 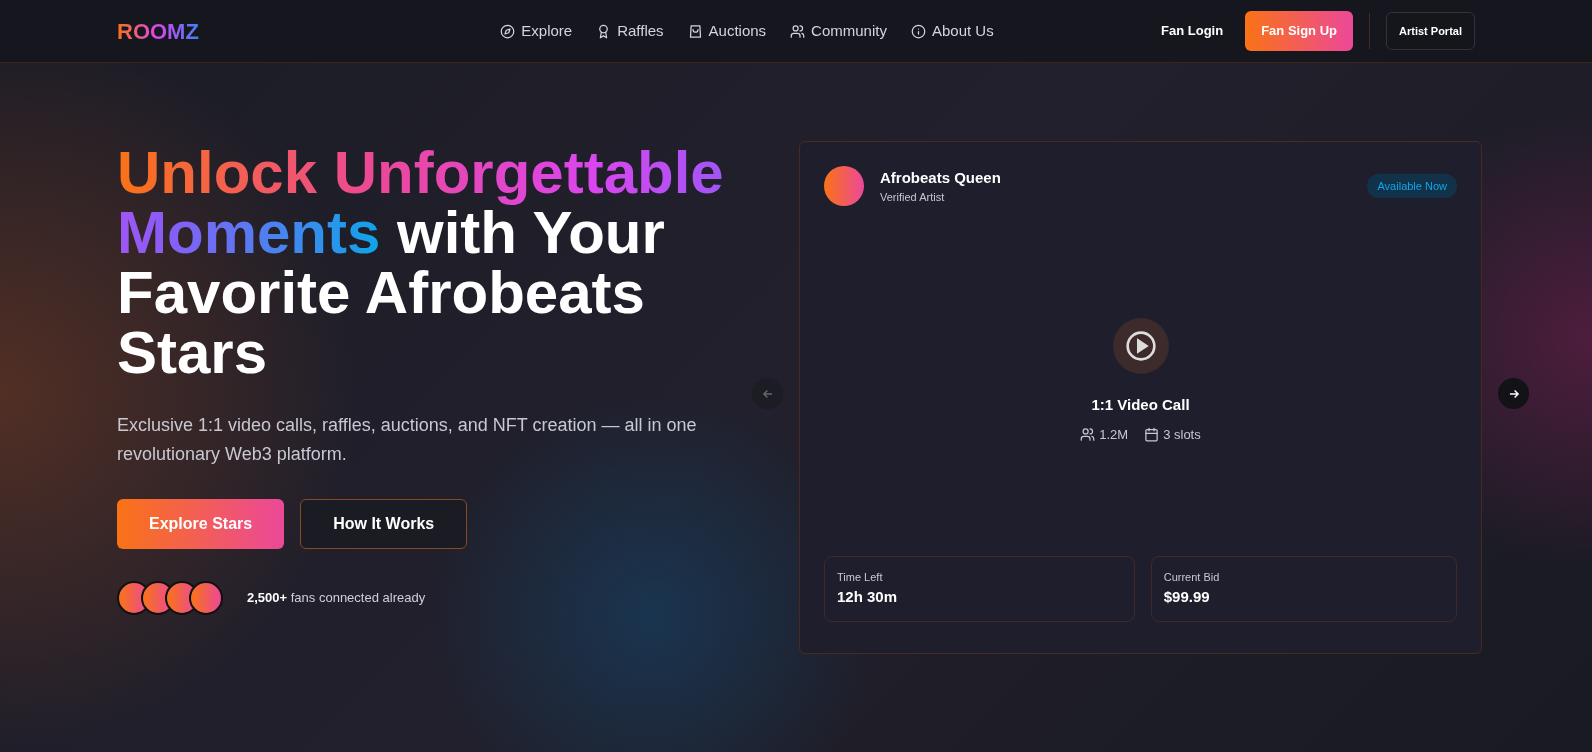 What do you see at coordinates (1513, 393) in the screenshot?
I see `next-button` at bounding box center [1513, 393].